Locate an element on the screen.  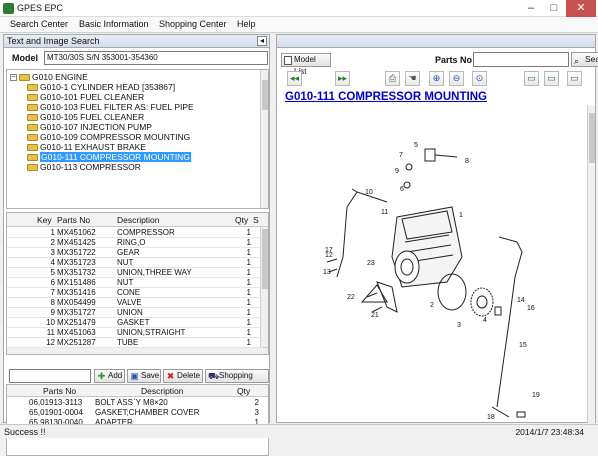
shopping-cart-button: ⛟Shopping Cart is located at coordinates (237, 380).